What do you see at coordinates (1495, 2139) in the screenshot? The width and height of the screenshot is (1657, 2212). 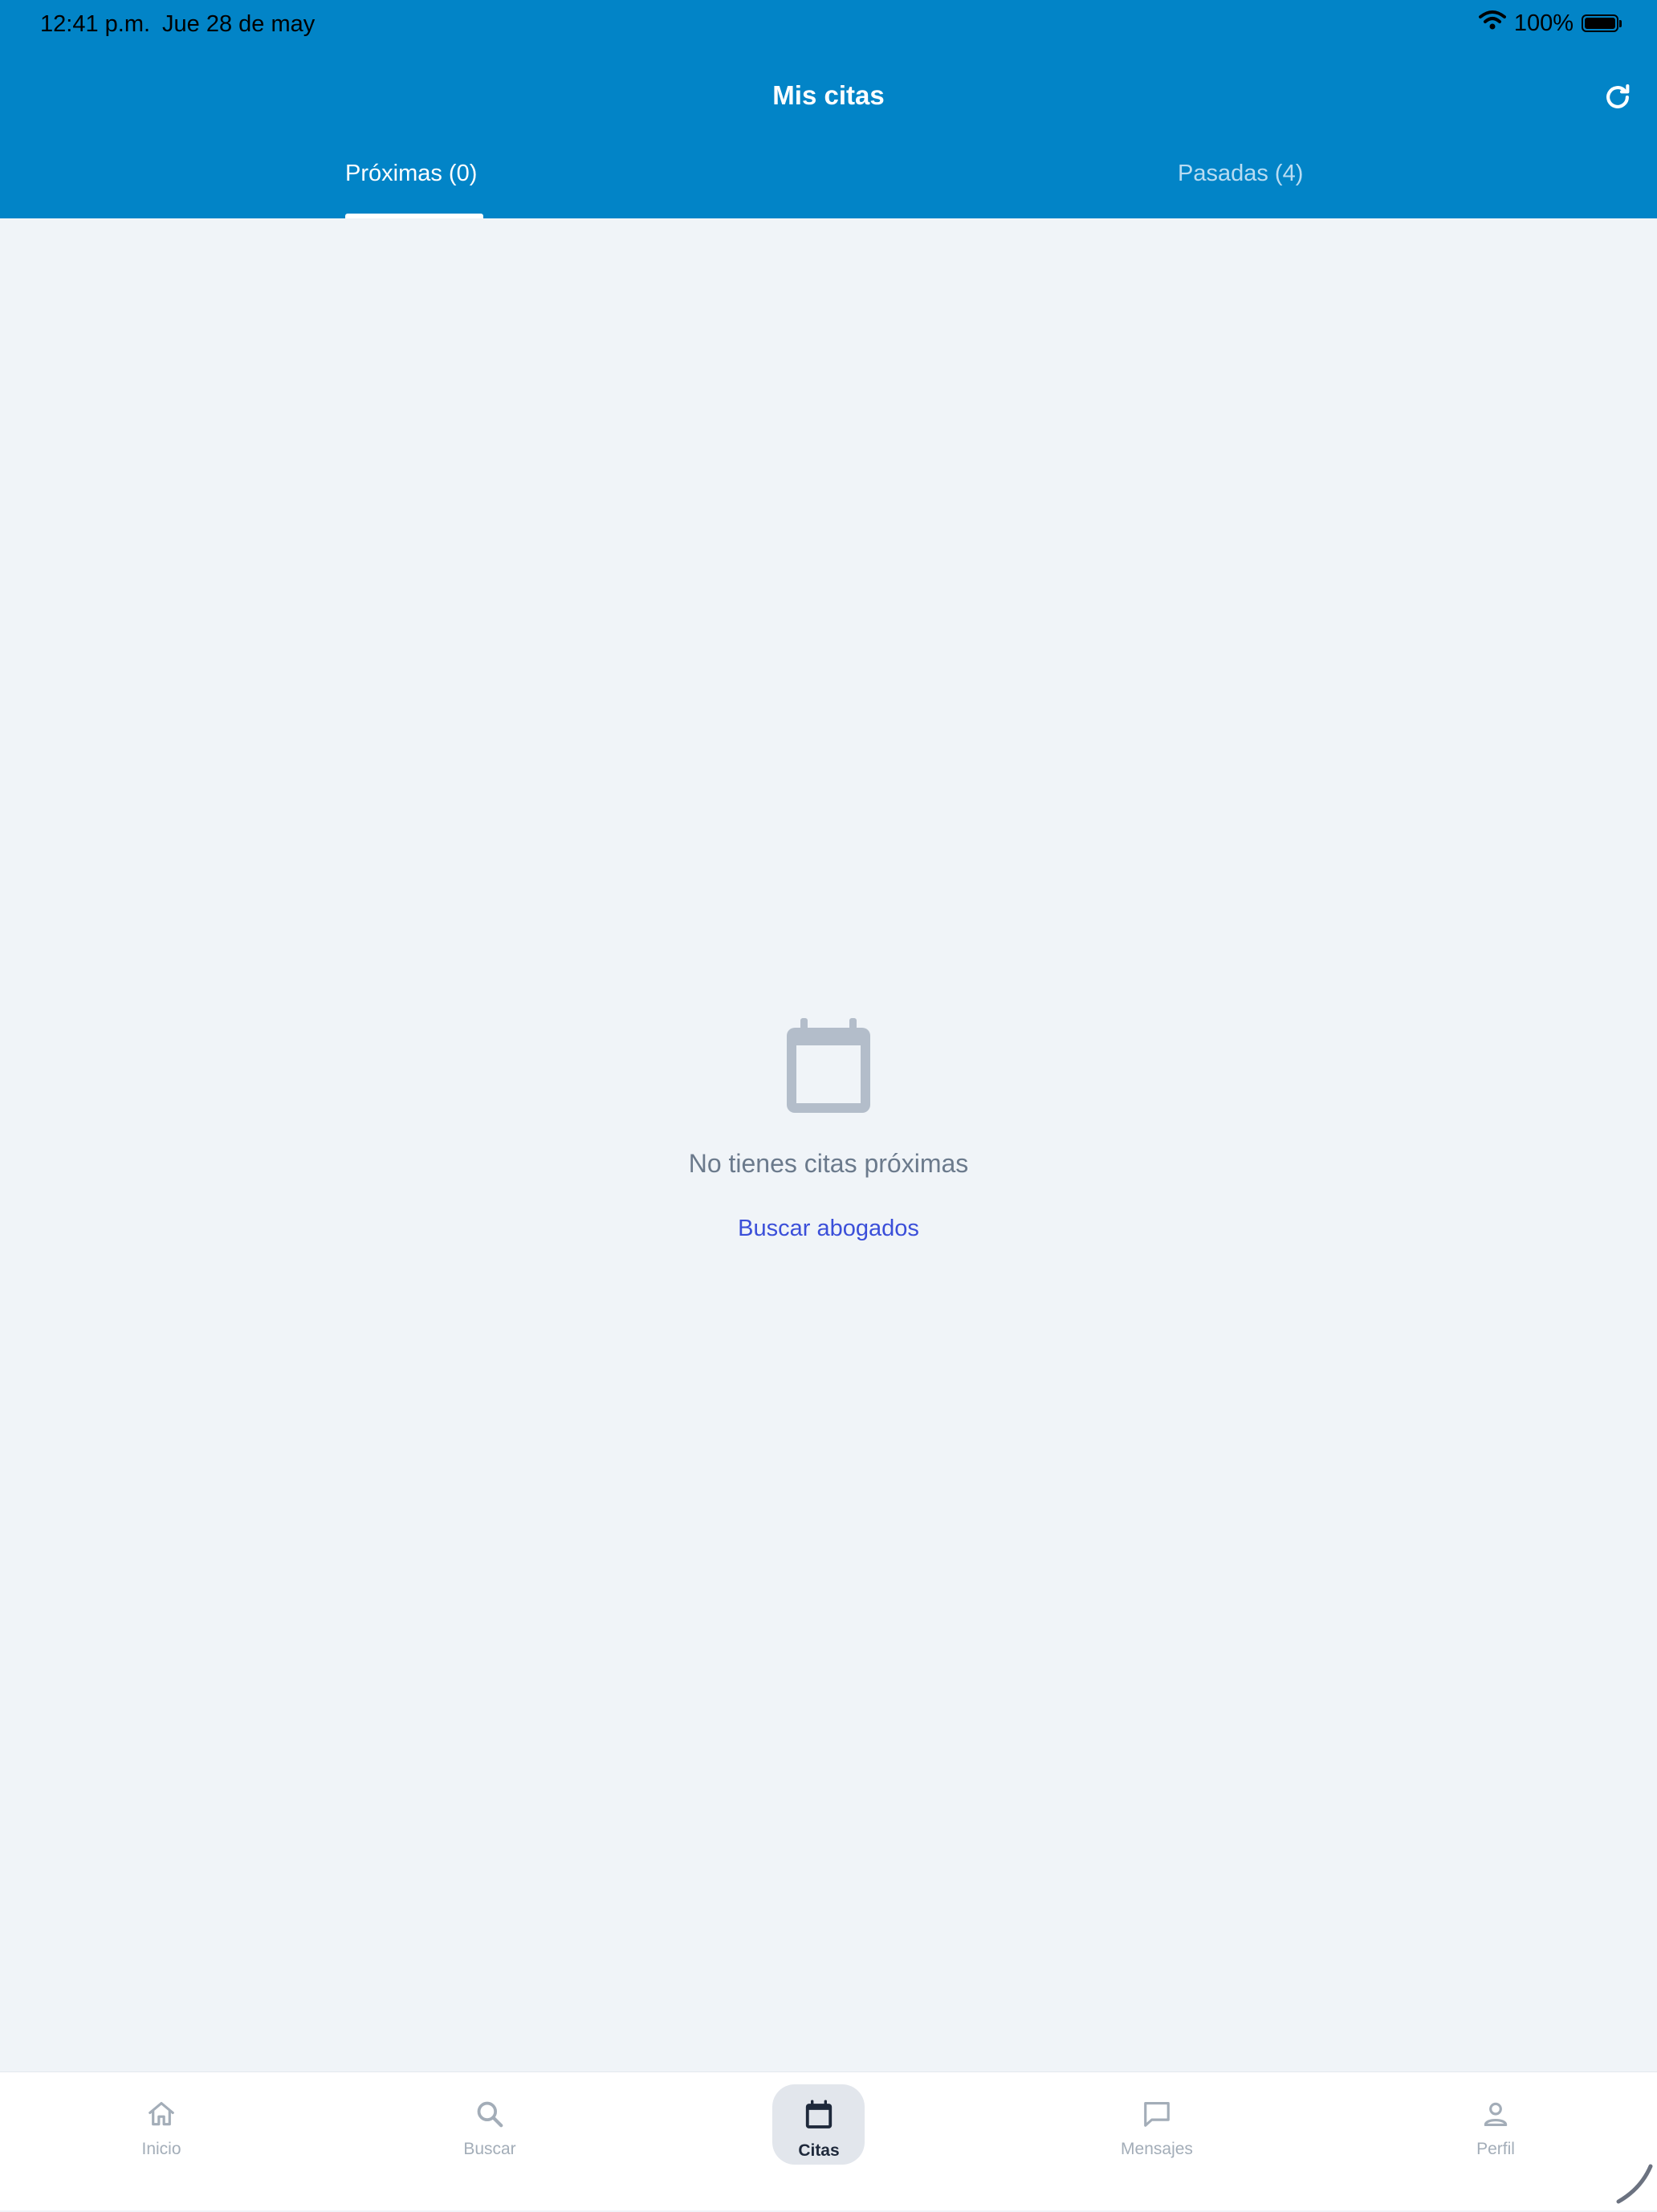 I see `nav-item-perfil: Perfil` at bounding box center [1495, 2139].